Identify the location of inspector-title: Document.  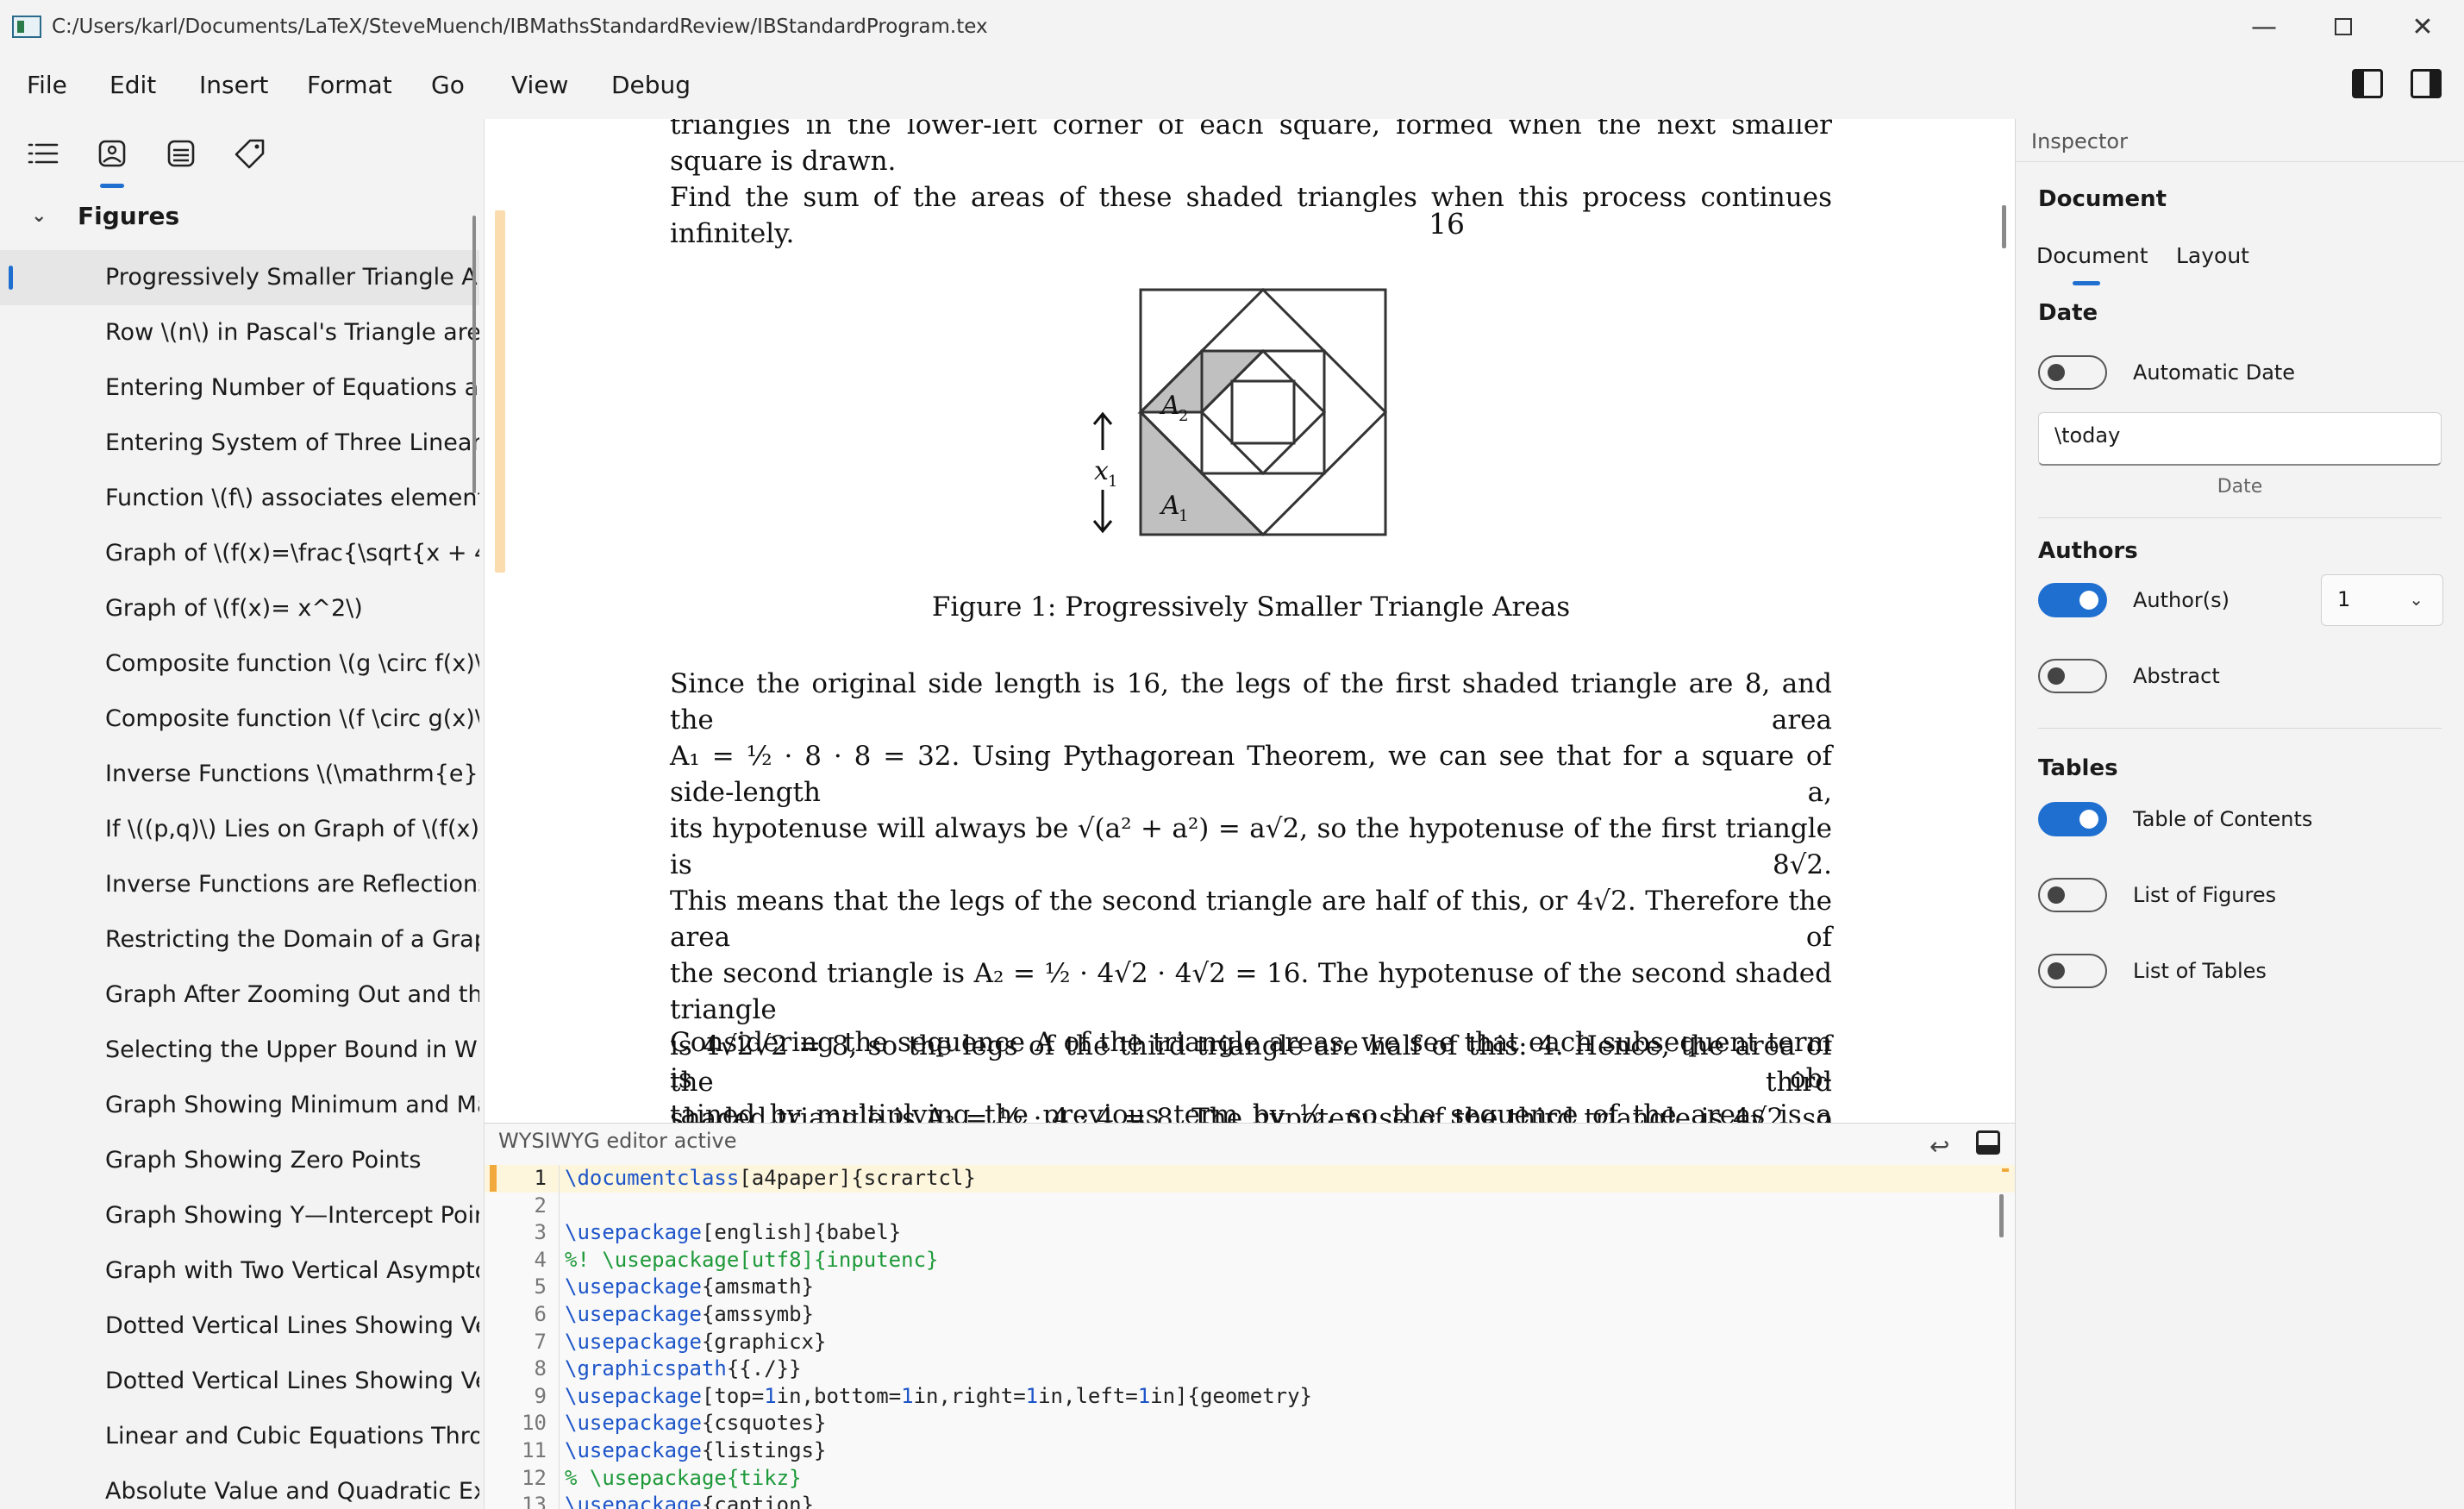
(2102, 199).